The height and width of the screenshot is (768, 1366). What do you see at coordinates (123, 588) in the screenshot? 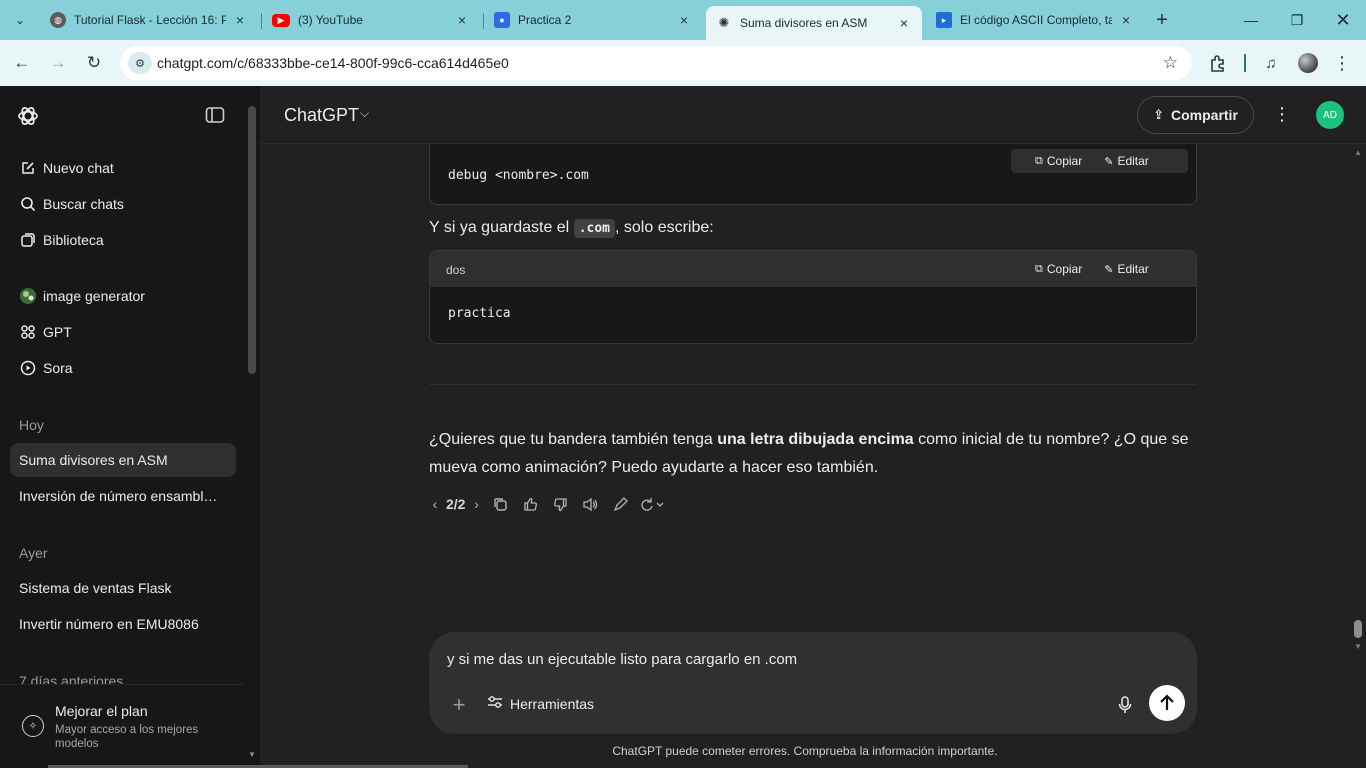
I see `sidebar-chat-item: Sistema de ventas Flask` at bounding box center [123, 588].